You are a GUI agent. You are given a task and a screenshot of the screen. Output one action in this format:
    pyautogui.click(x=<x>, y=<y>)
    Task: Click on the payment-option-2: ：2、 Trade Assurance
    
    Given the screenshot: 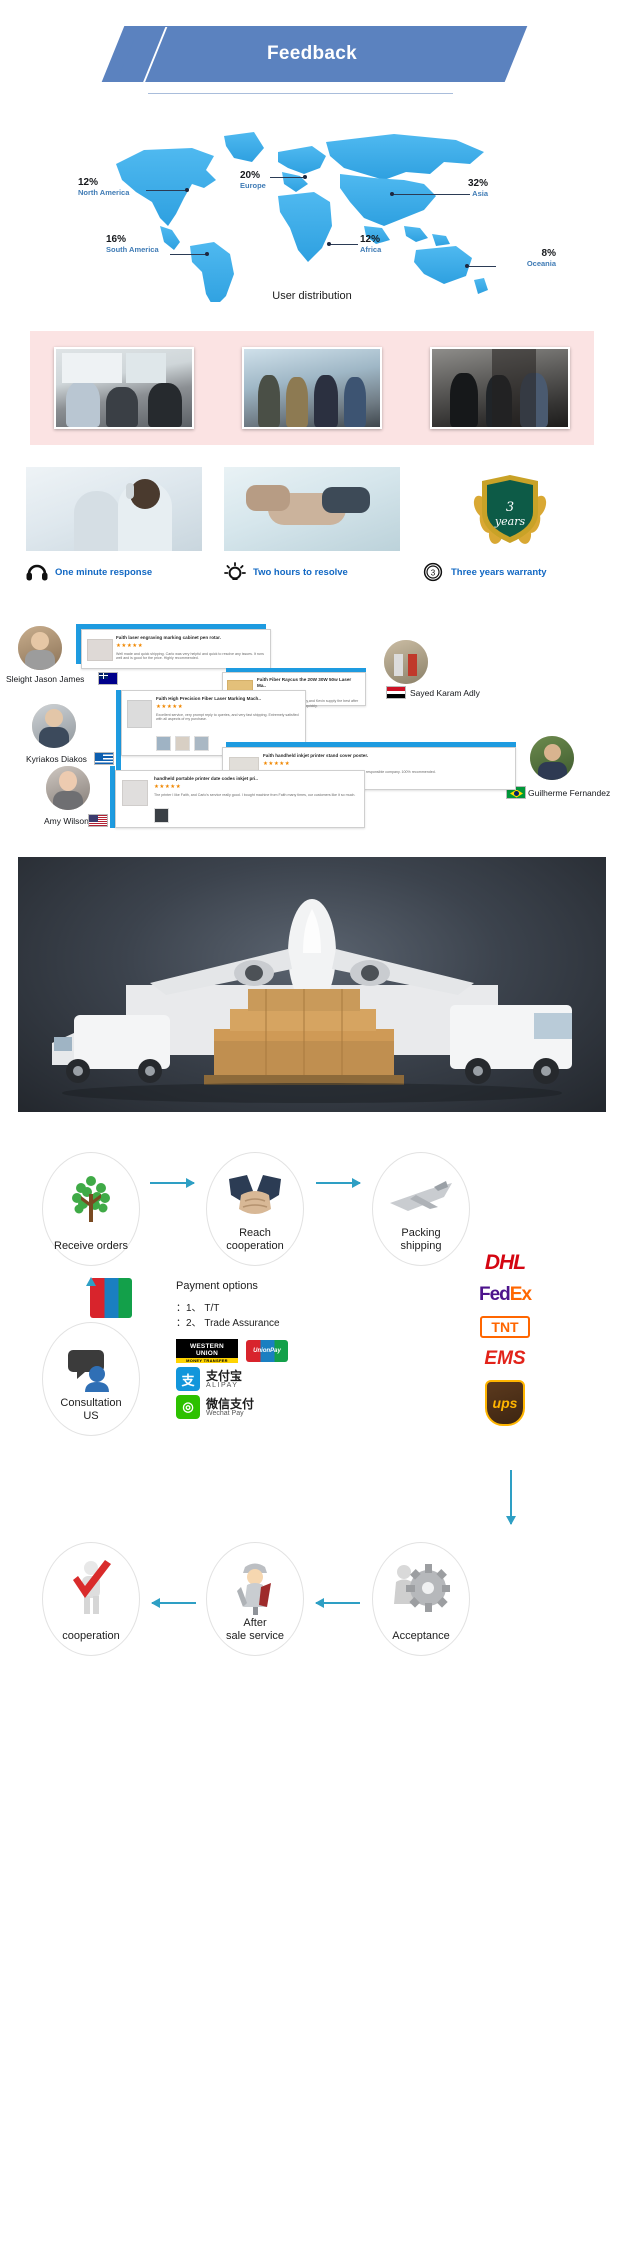 What is the action you would take?
    pyautogui.click(x=228, y=1323)
    